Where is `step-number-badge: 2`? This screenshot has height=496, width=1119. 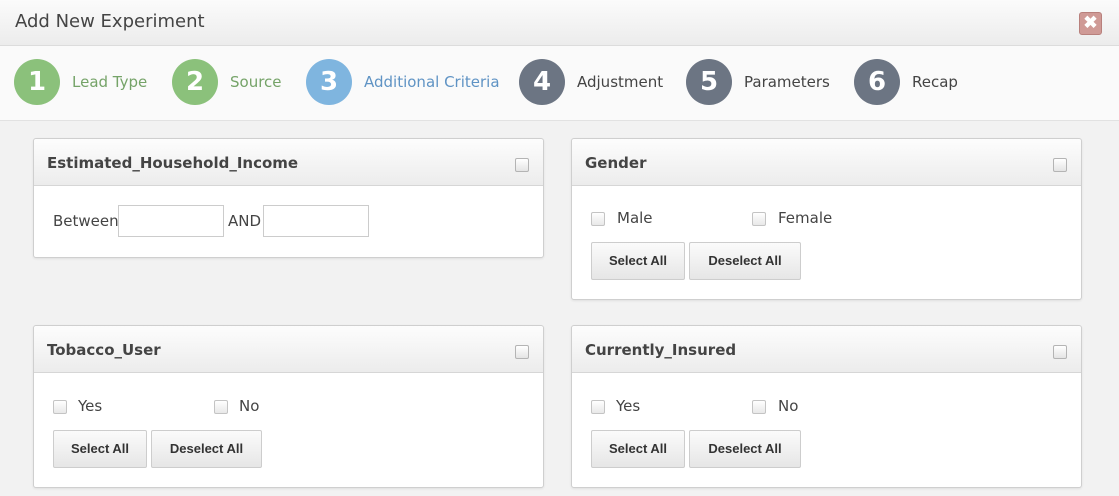 step-number-badge: 2 is located at coordinates (195, 82).